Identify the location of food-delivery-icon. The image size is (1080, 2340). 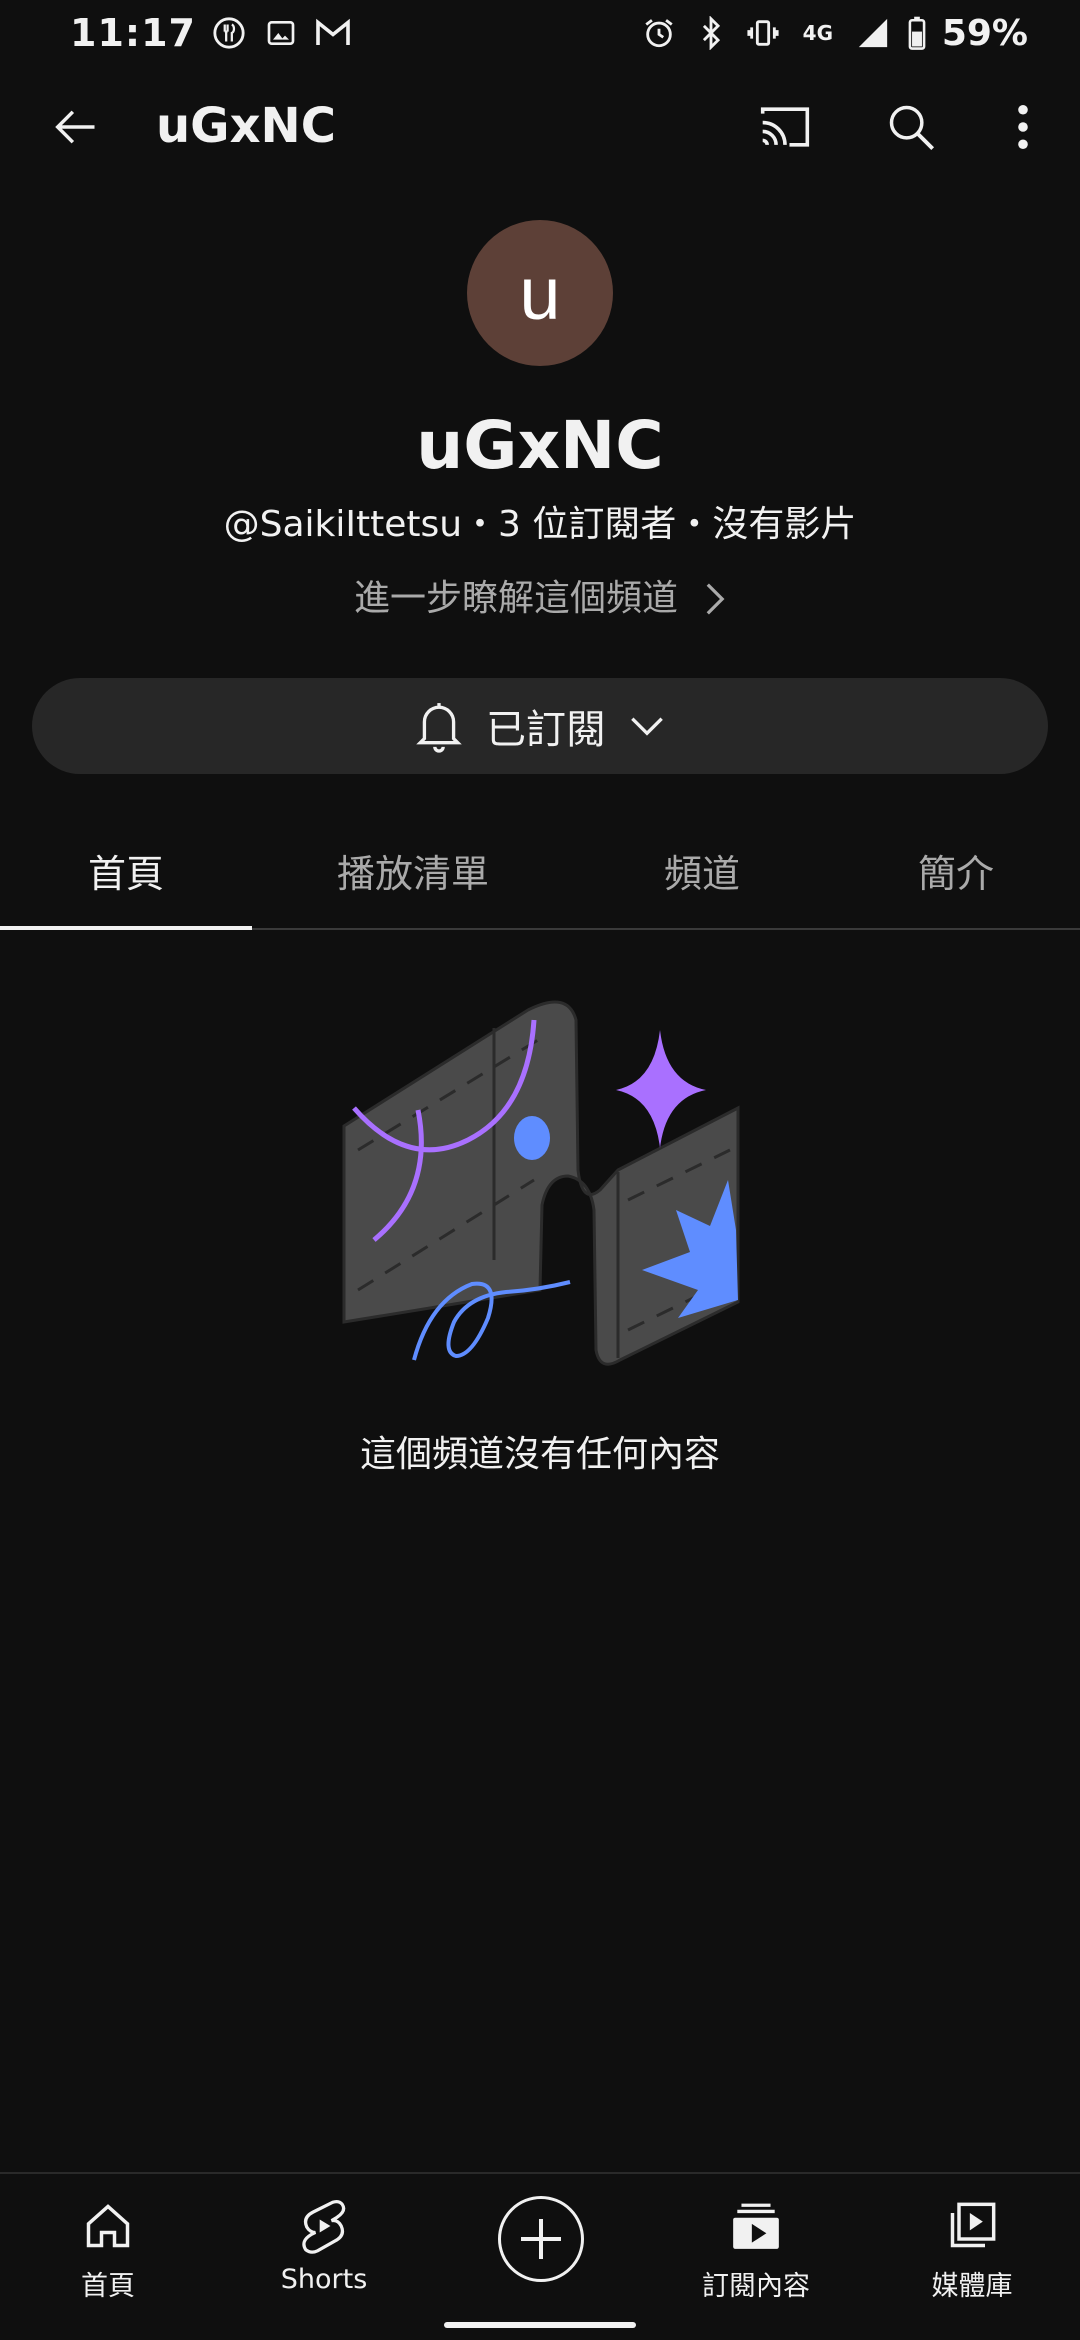
(229, 33).